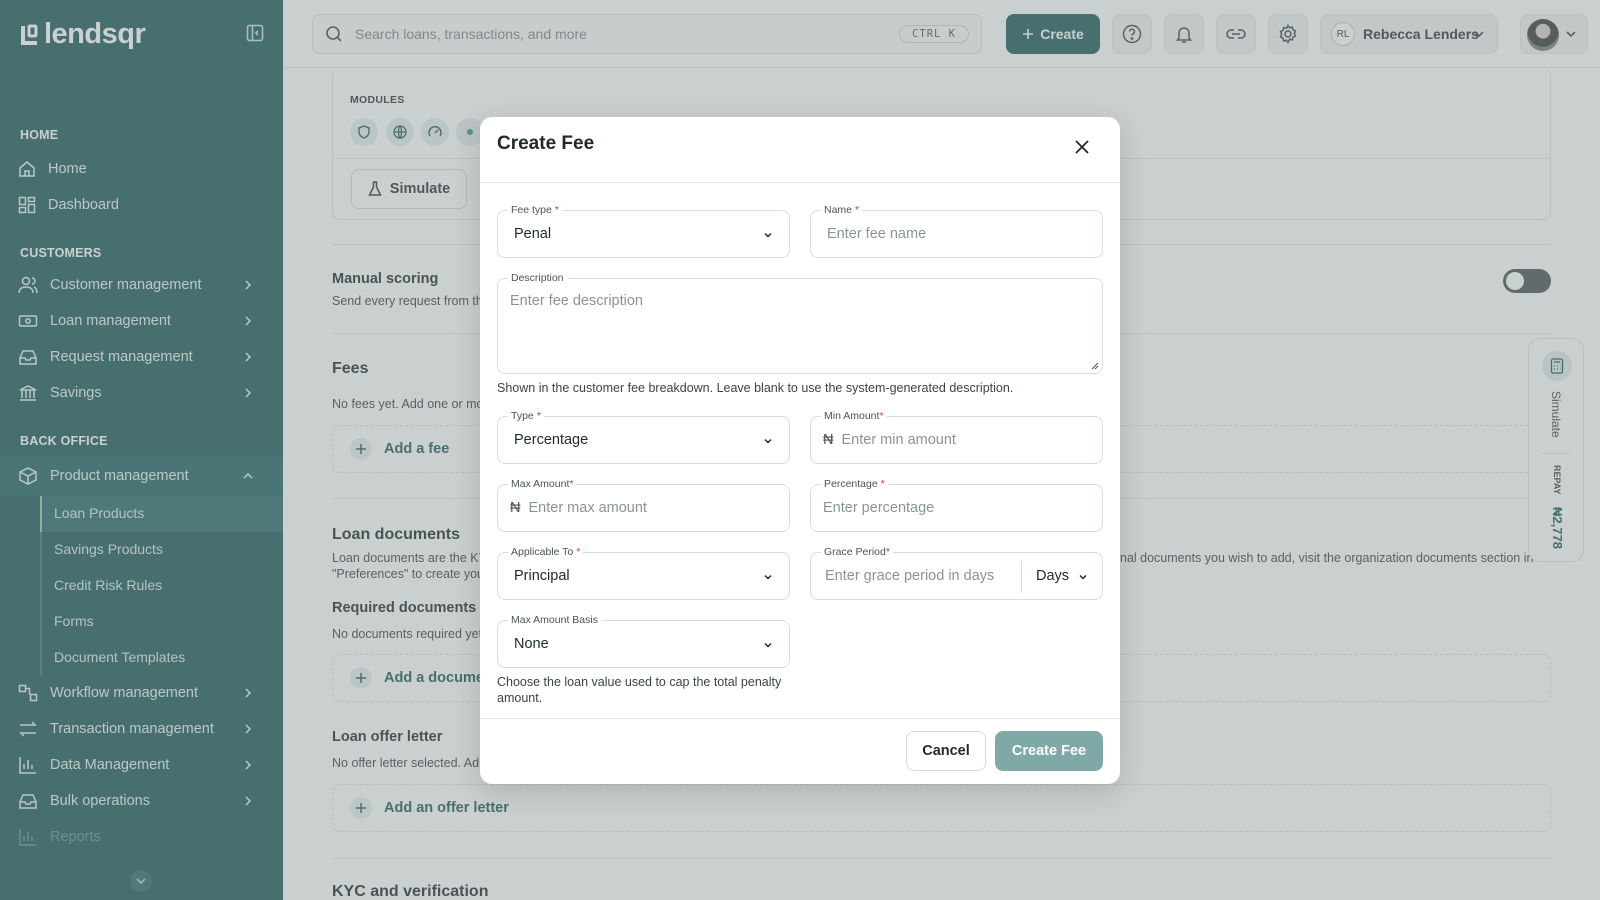  Describe the element at coordinates (643, 640) in the screenshot. I see `max-amount-basis-select: Max Amount Basis None` at that location.